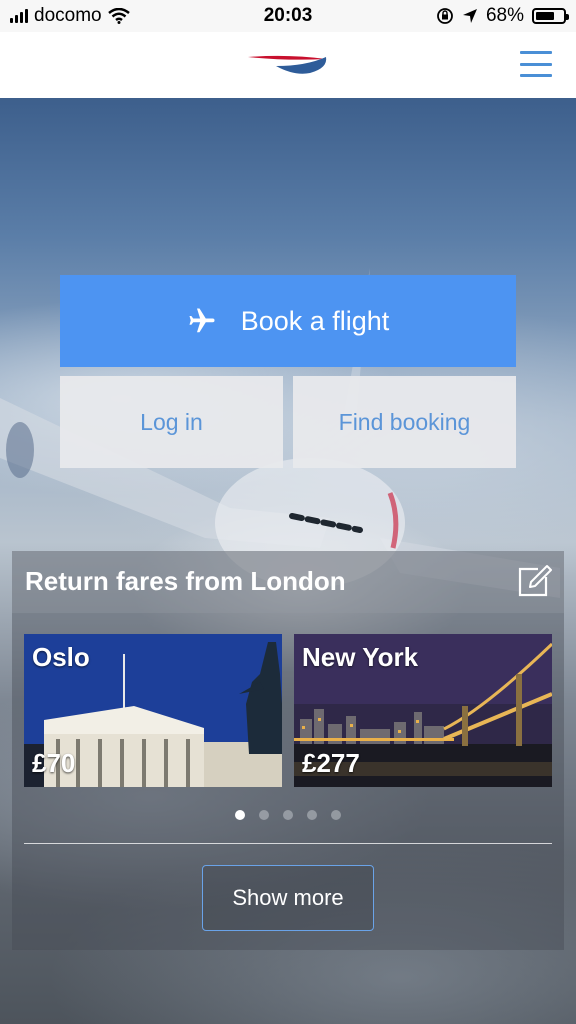  What do you see at coordinates (423, 710) in the screenshot?
I see `fare-card-new-york: New York £277` at bounding box center [423, 710].